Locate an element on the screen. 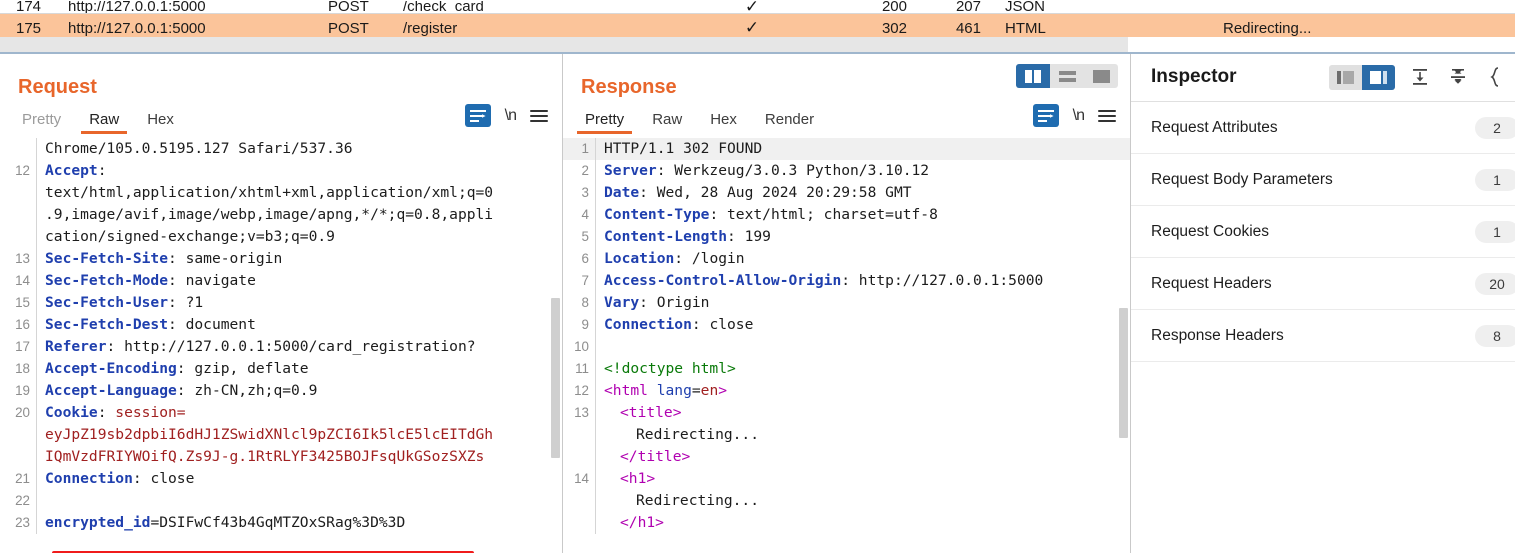  scrollbar-thumb is located at coordinates (564, 44).